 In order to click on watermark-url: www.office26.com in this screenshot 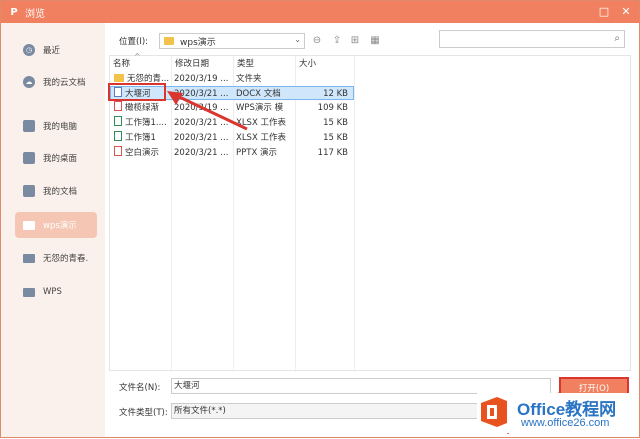, I will do `click(565, 423)`.